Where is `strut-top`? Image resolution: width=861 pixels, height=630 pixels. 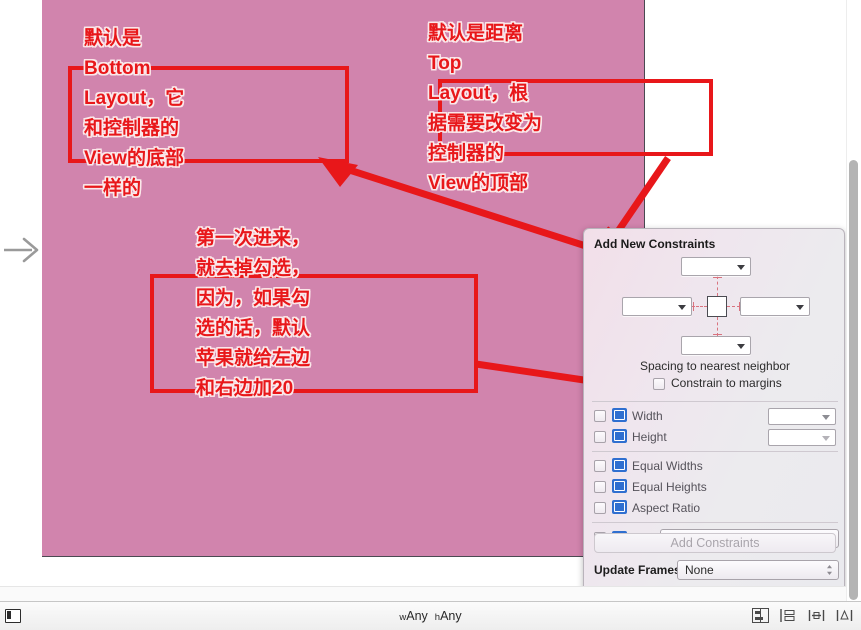
strut-top is located at coordinates (717, 286).